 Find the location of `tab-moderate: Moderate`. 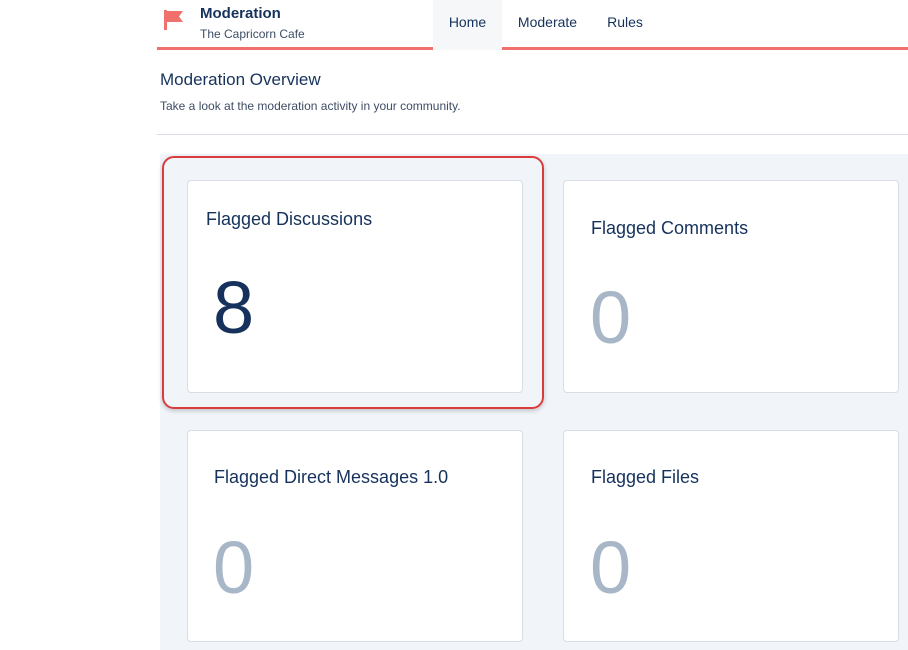

tab-moderate: Moderate is located at coordinates (547, 25).